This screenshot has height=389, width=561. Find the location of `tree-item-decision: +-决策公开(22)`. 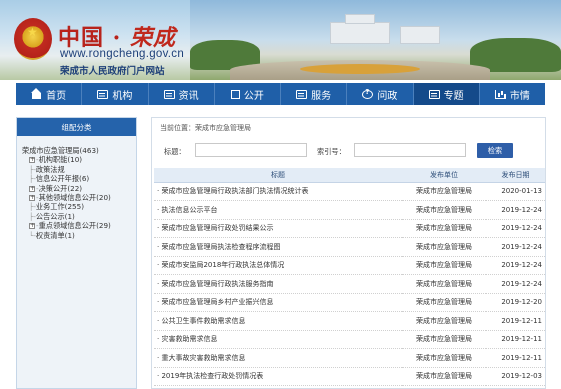

tree-item-decision: +-决策公开(22) is located at coordinates (79, 188).